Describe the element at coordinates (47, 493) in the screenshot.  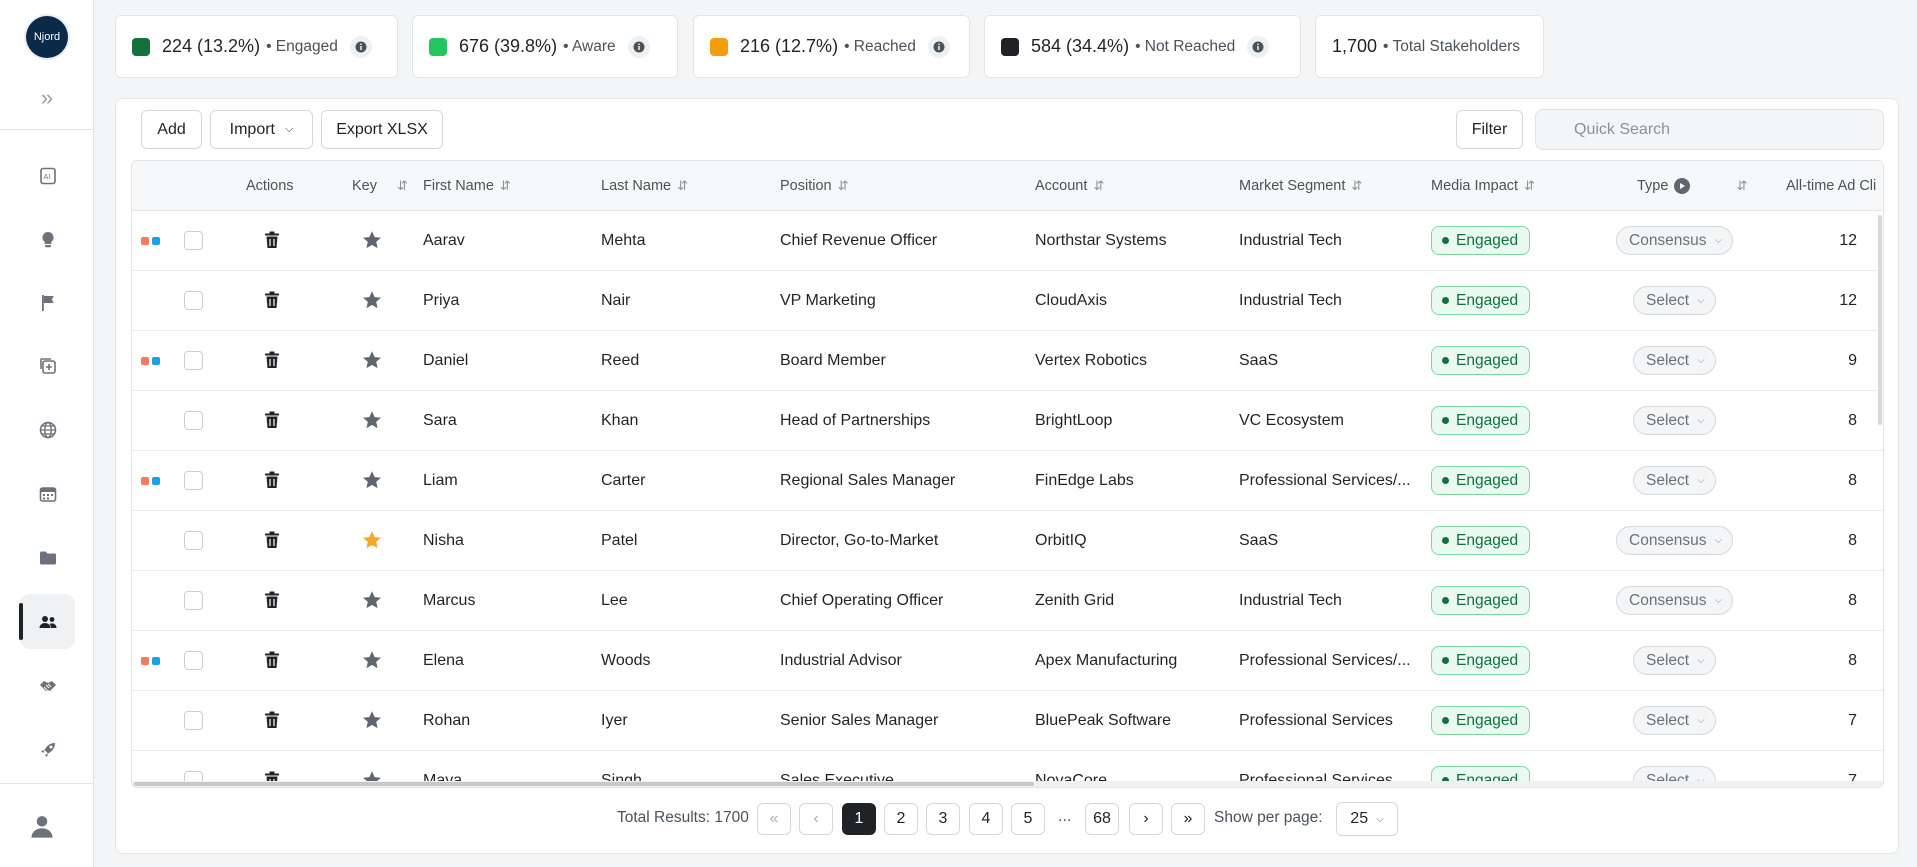
I see `sidebar-item-calendar` at that location.